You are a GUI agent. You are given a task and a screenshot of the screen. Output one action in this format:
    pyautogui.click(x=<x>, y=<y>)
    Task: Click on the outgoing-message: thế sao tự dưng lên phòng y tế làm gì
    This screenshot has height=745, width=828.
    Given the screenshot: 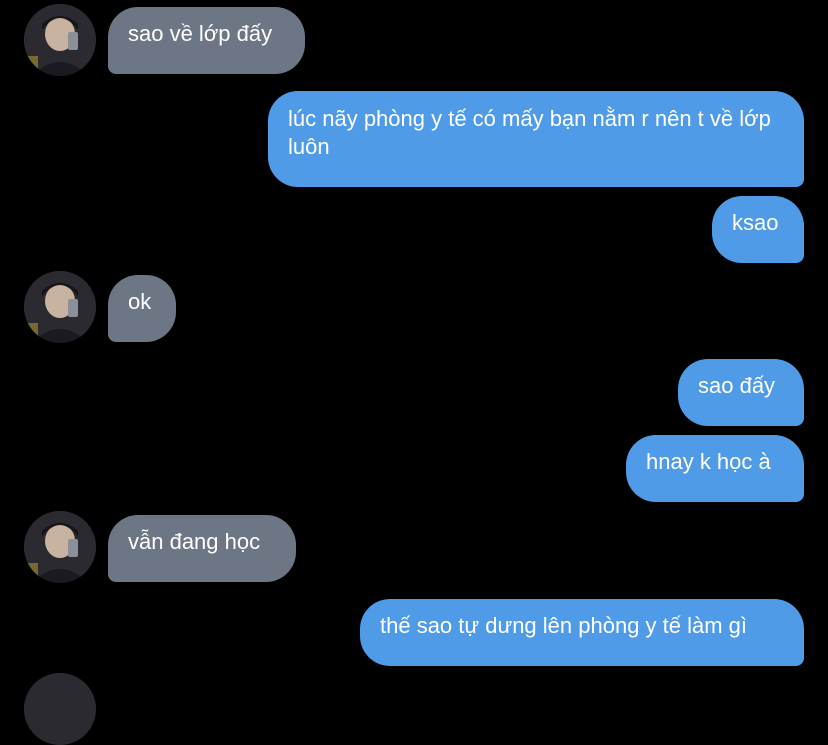 What is the action you would take?
    pyautogui.click(x=582, y=632)
    